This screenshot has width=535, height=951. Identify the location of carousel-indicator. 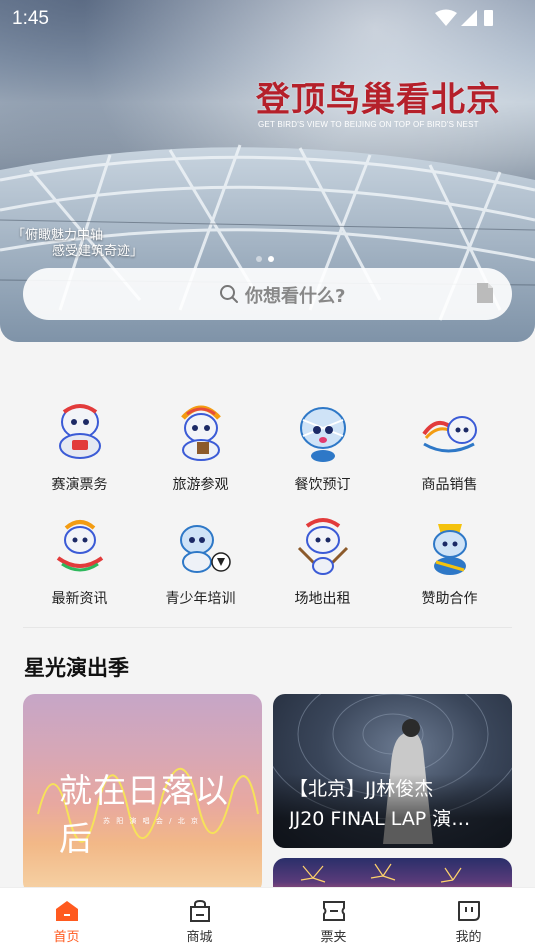
(268, 256).